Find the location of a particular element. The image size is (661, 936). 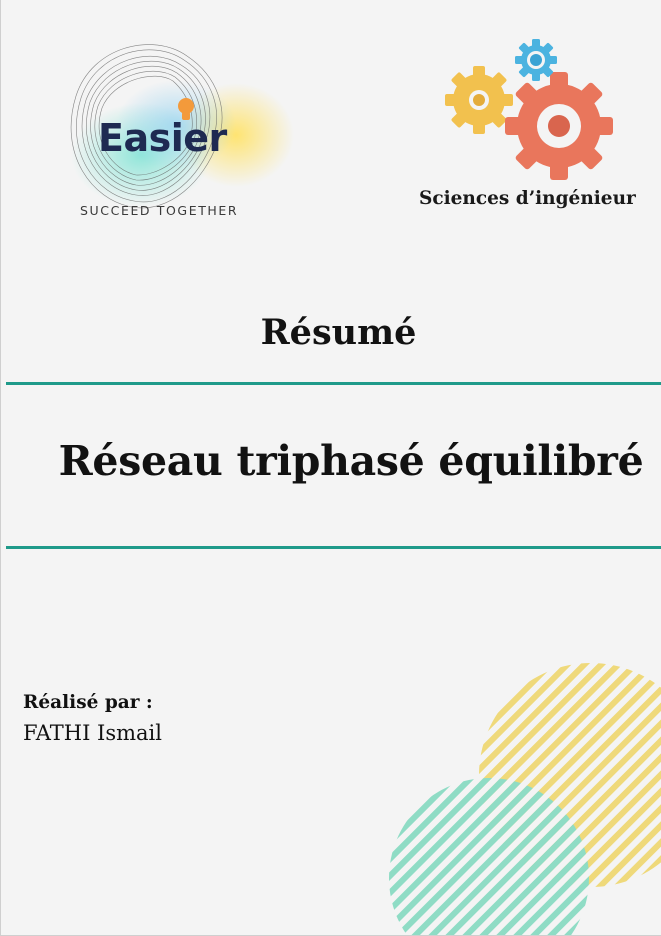

document-title: Réseau triphasé équilibré is located at coordinates (351, 461).